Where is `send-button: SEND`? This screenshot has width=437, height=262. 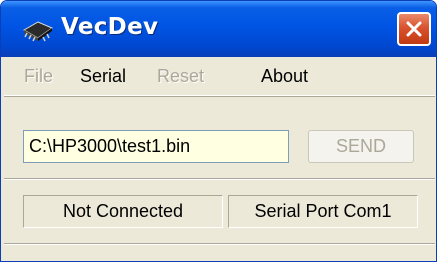
send-button: SEND is located at coordinates (361, 146).